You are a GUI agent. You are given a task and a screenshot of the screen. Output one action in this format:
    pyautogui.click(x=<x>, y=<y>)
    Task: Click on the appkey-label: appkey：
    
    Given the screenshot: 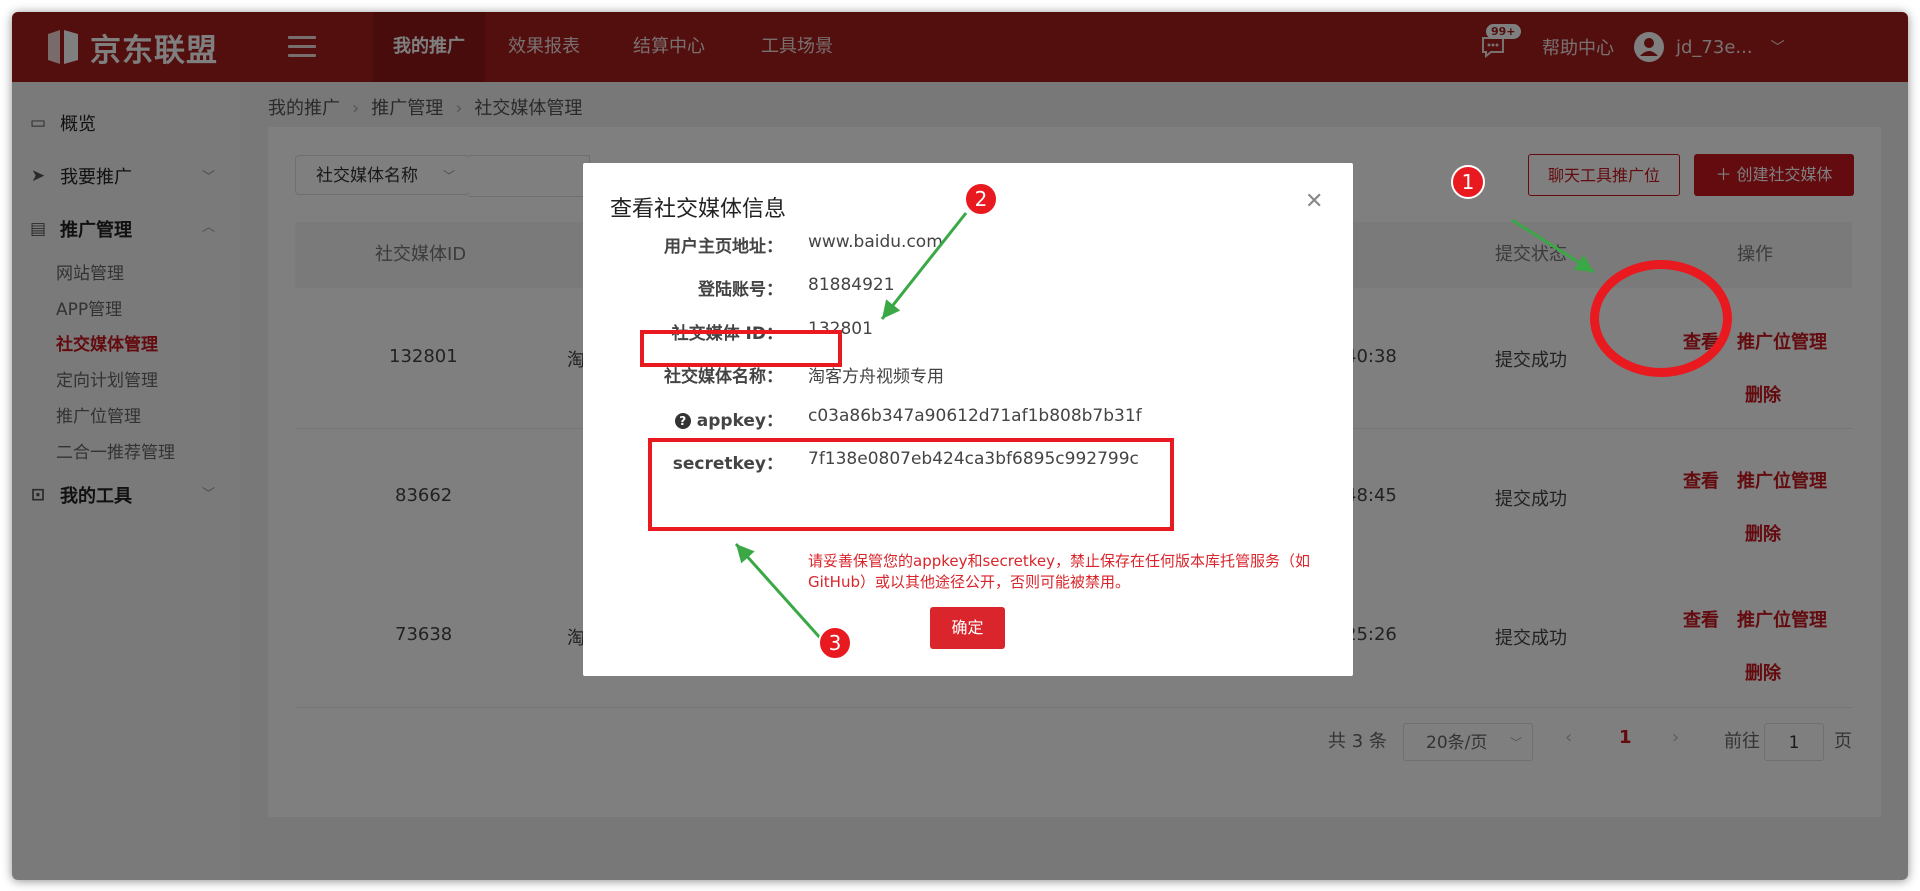 What is the action you would take?
    pyautogui.click(x=739, y=421)
    